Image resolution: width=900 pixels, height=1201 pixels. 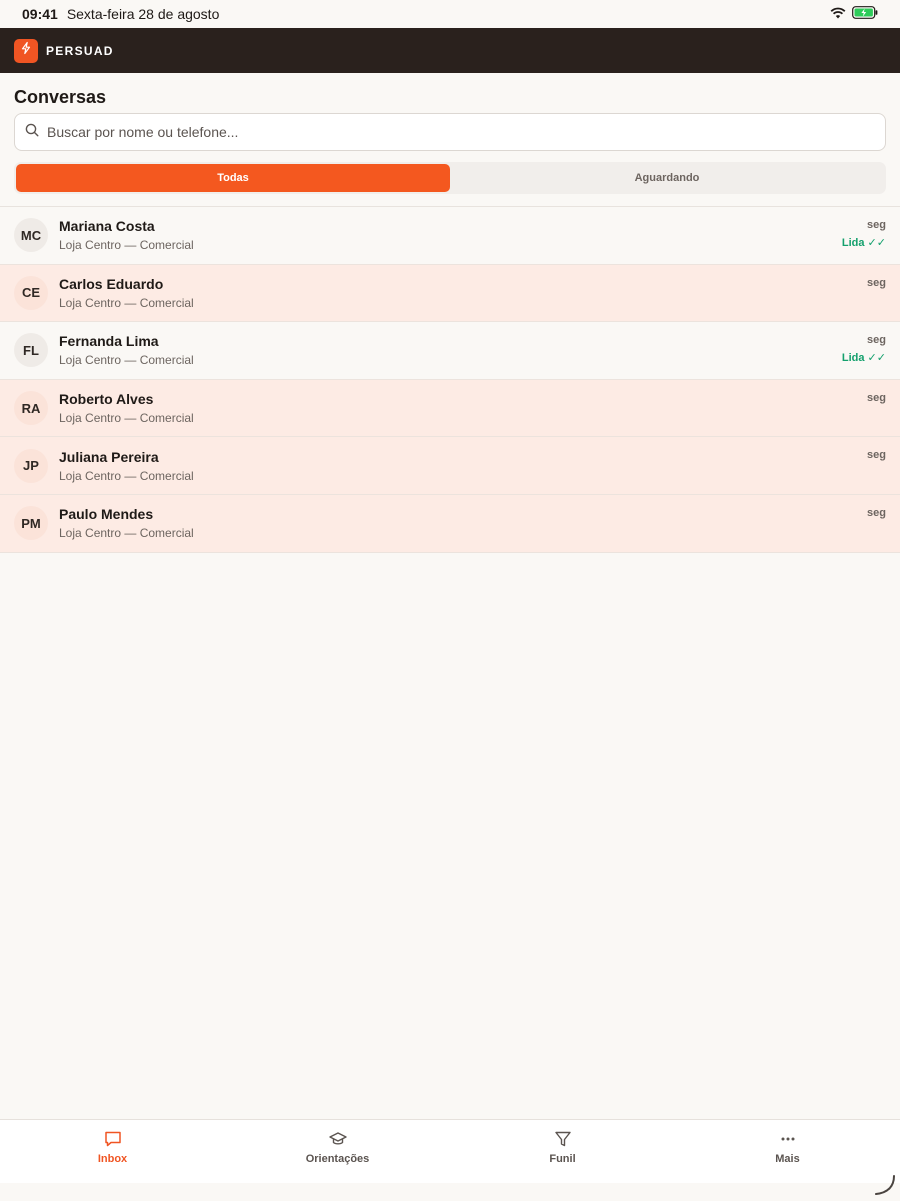 What do you see at coordinates (472, 235) in the screenshot?
I see `conversation-text: Mariana Costa Loja Centro — Comercial` at bounding box center [472, 235].